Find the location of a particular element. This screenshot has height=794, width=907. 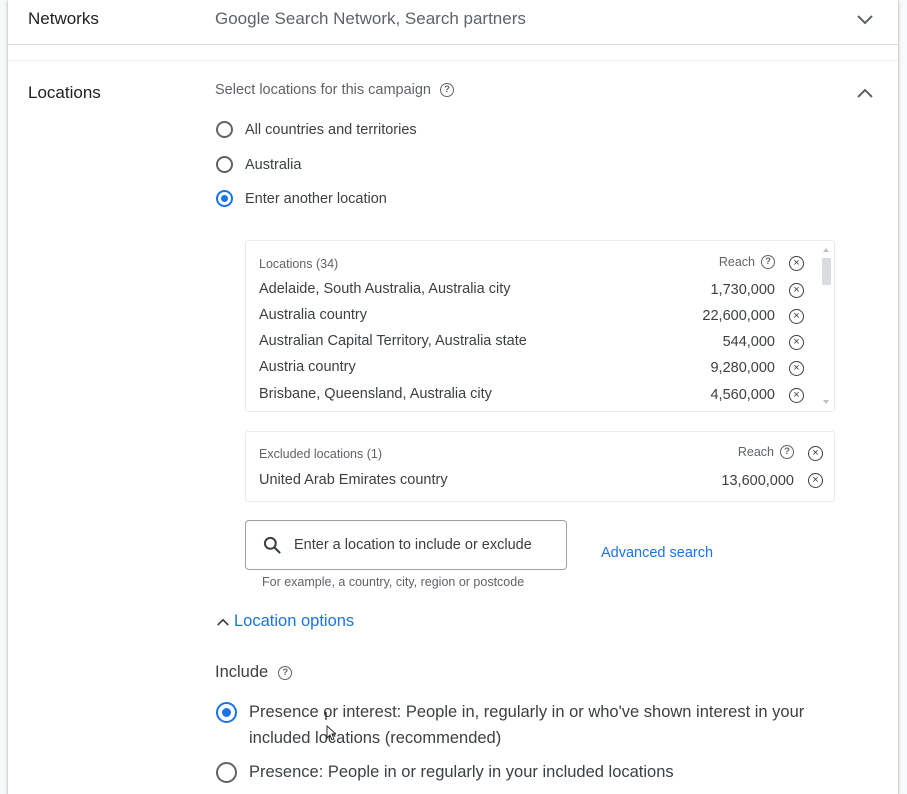

location-reach: 544,000 is located at coordinates (748, 342).